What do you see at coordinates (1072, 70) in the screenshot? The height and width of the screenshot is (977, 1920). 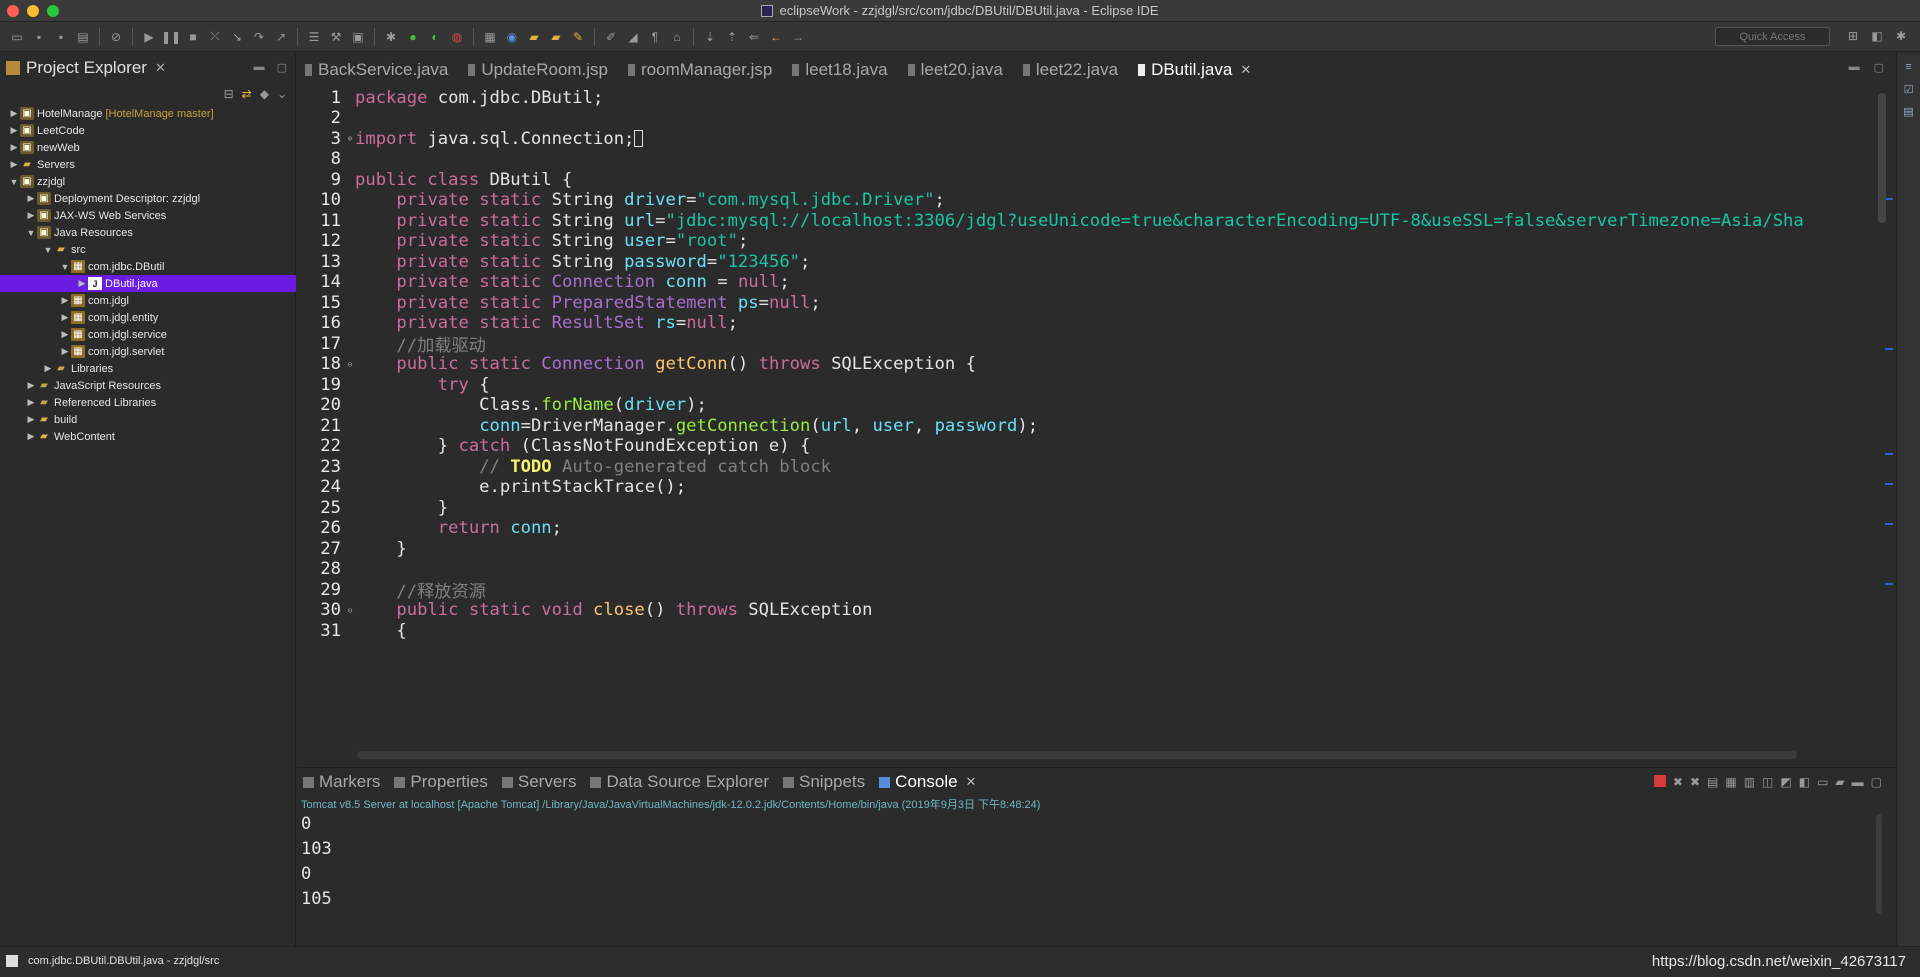 I see `editor-tab: leet22.java` at bounding box center [1072, 70].